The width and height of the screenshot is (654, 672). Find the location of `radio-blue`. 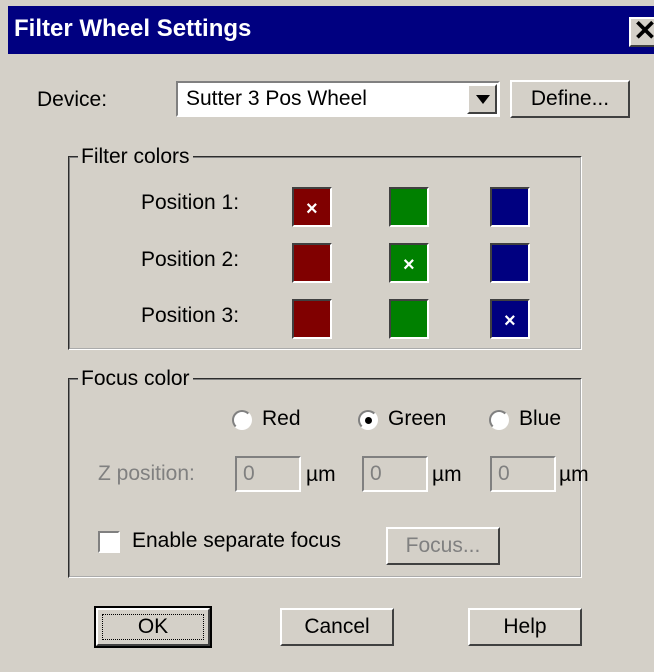

radio-blue is located at coordinates (499, 420).